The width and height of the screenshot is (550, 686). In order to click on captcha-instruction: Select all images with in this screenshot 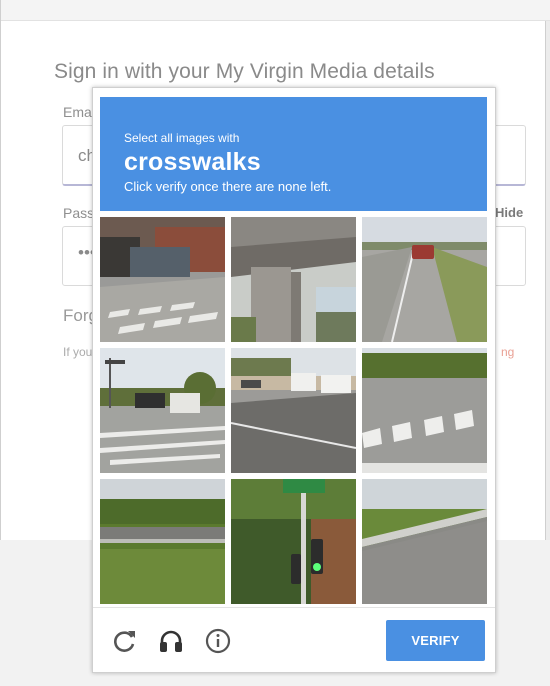, I will do `click(182, 138)`.